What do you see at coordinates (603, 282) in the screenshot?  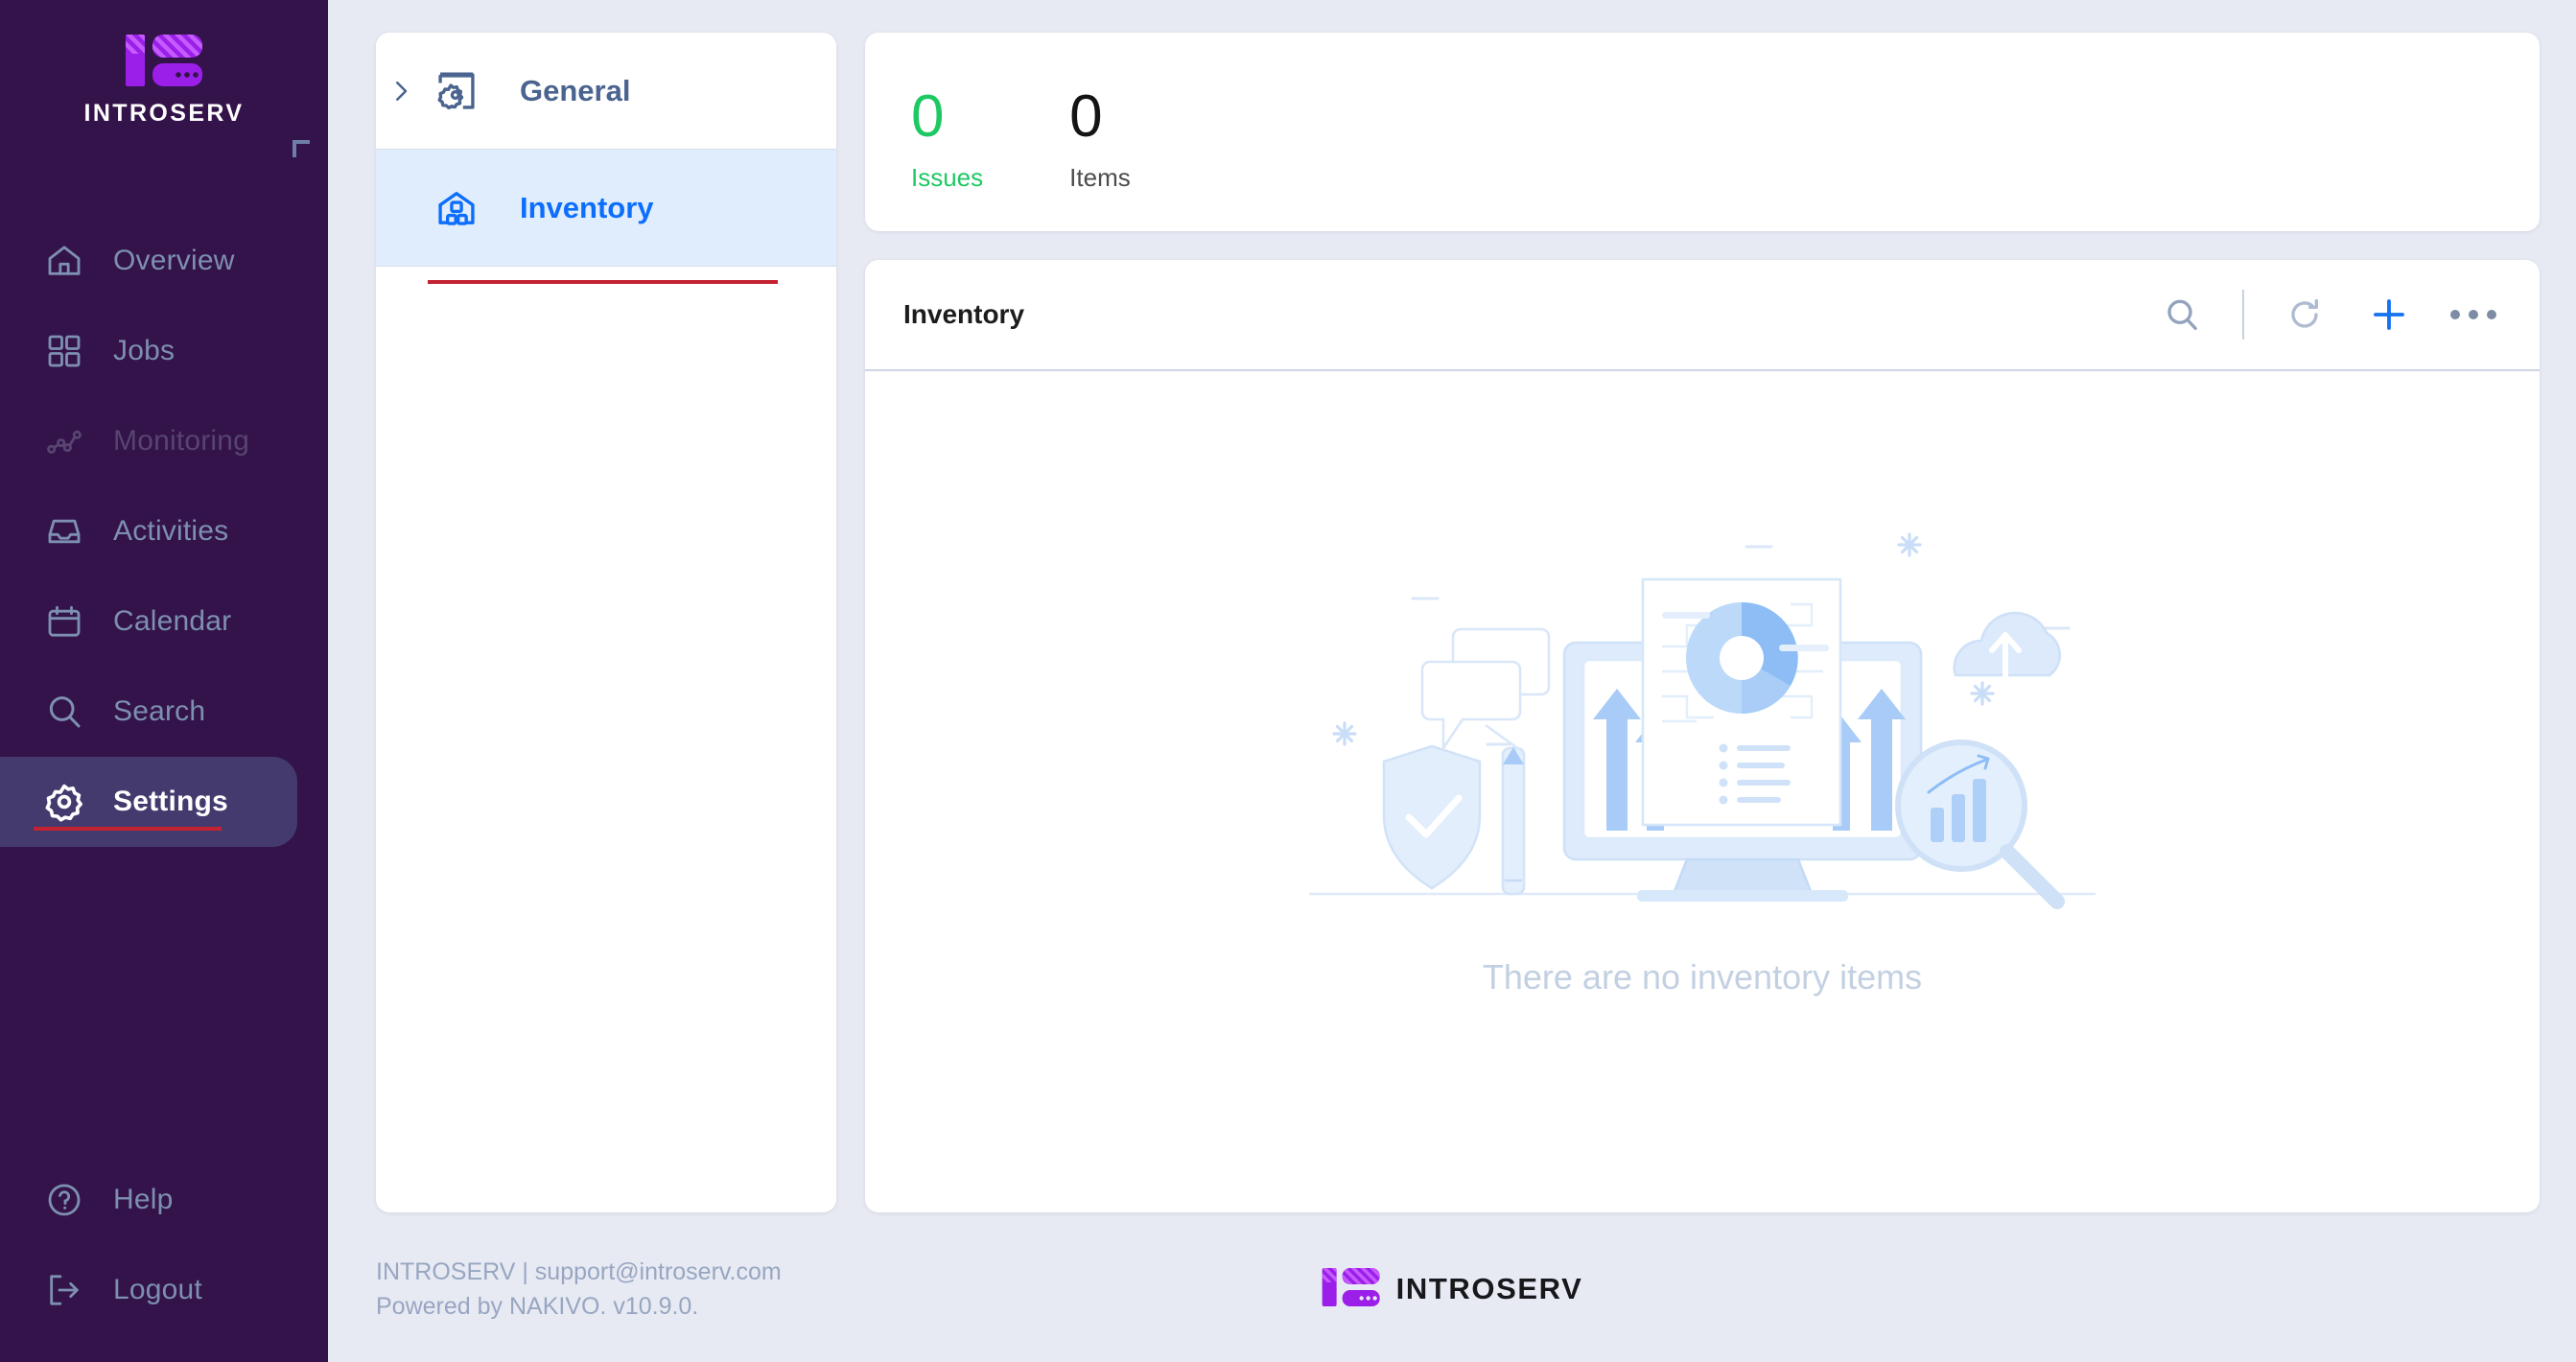 I see `active-item-underline` at bounding box center [603, 282].